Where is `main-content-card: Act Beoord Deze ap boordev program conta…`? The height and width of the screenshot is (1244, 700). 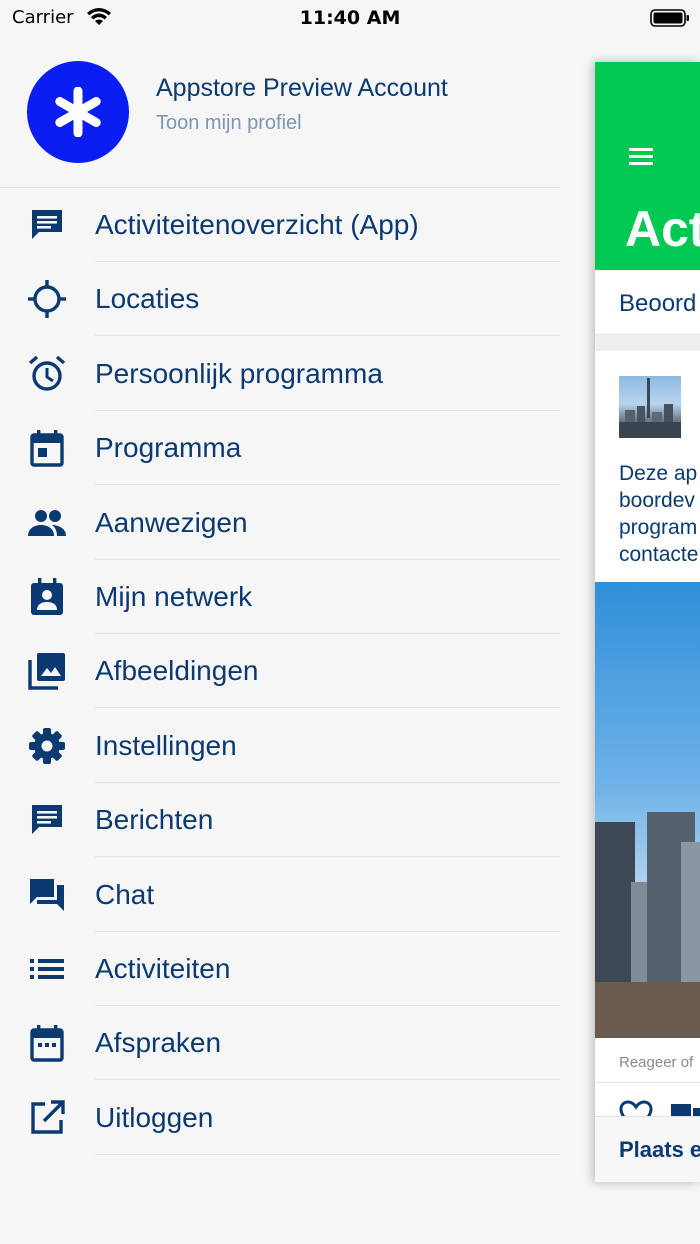
main-content-card: Act Beoord Deze ap boordev program conta… is located at coordinates (647, 622).